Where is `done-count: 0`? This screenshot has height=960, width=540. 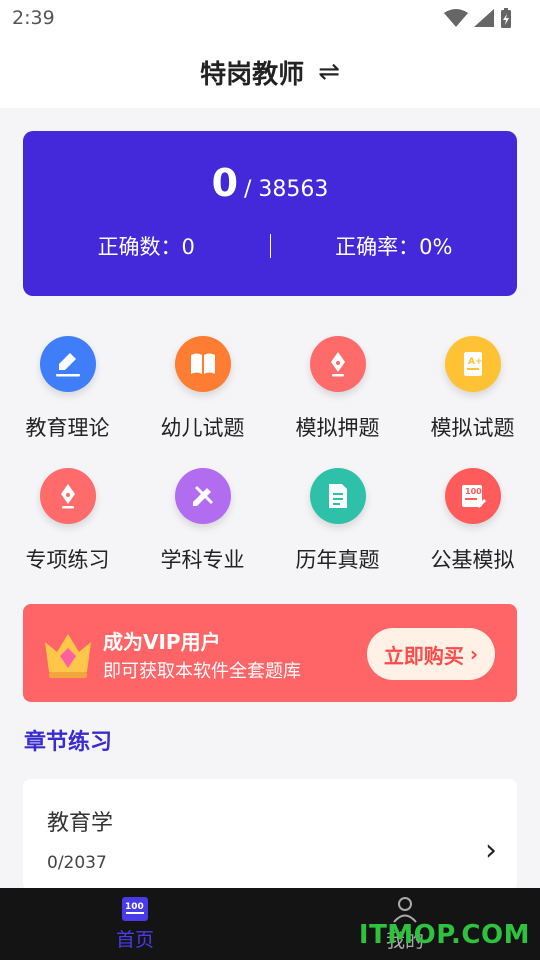 done-count: 0 is located at coordinates (225, 183).